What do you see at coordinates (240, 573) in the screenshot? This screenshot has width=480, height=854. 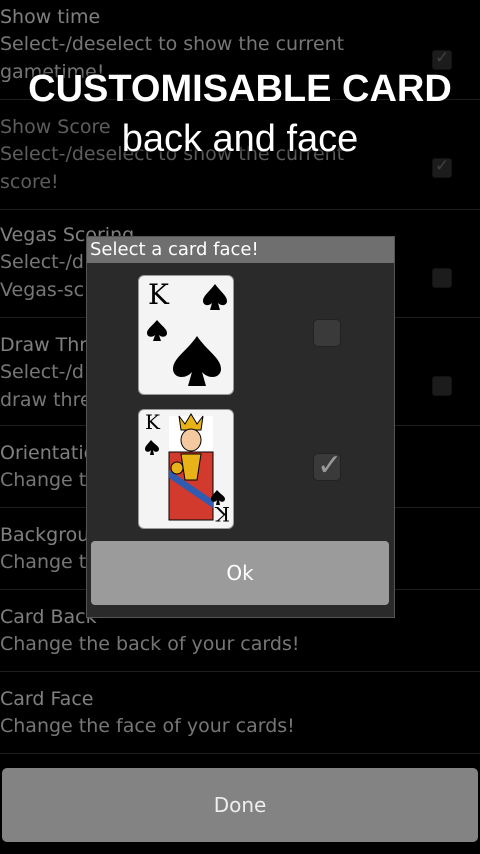 I see `ok-button: Ok` at bounding box center [240, 573].